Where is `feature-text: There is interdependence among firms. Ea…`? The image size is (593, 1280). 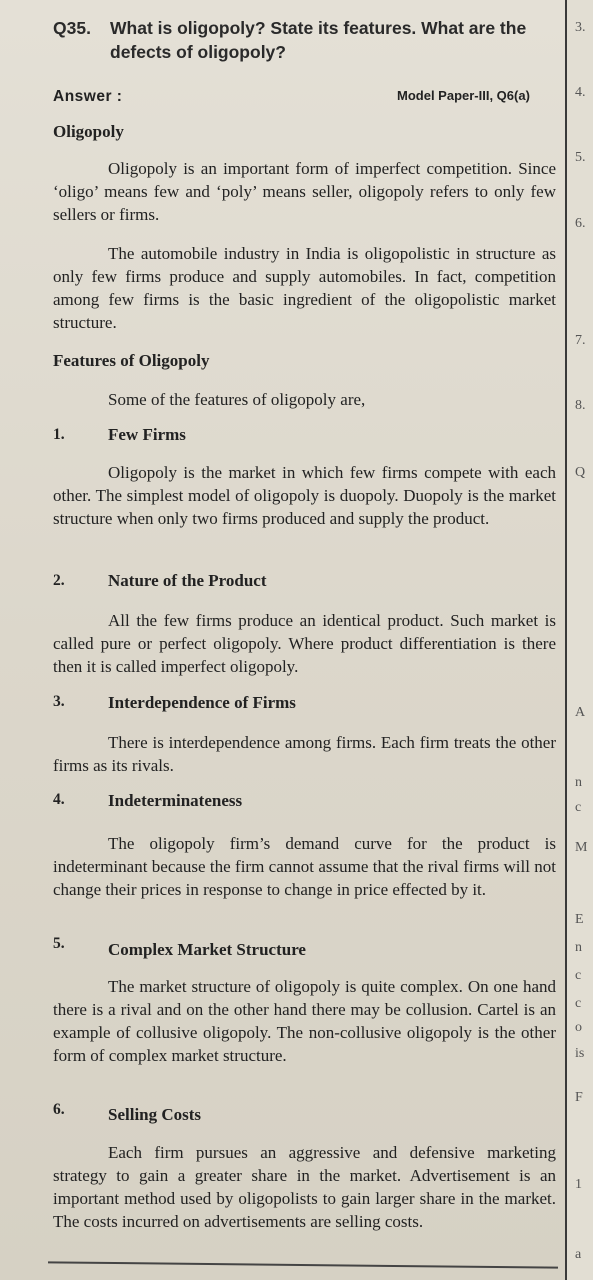 feature-text: There is interdependence among firms. Ea… is located at coordinates (304, 754).